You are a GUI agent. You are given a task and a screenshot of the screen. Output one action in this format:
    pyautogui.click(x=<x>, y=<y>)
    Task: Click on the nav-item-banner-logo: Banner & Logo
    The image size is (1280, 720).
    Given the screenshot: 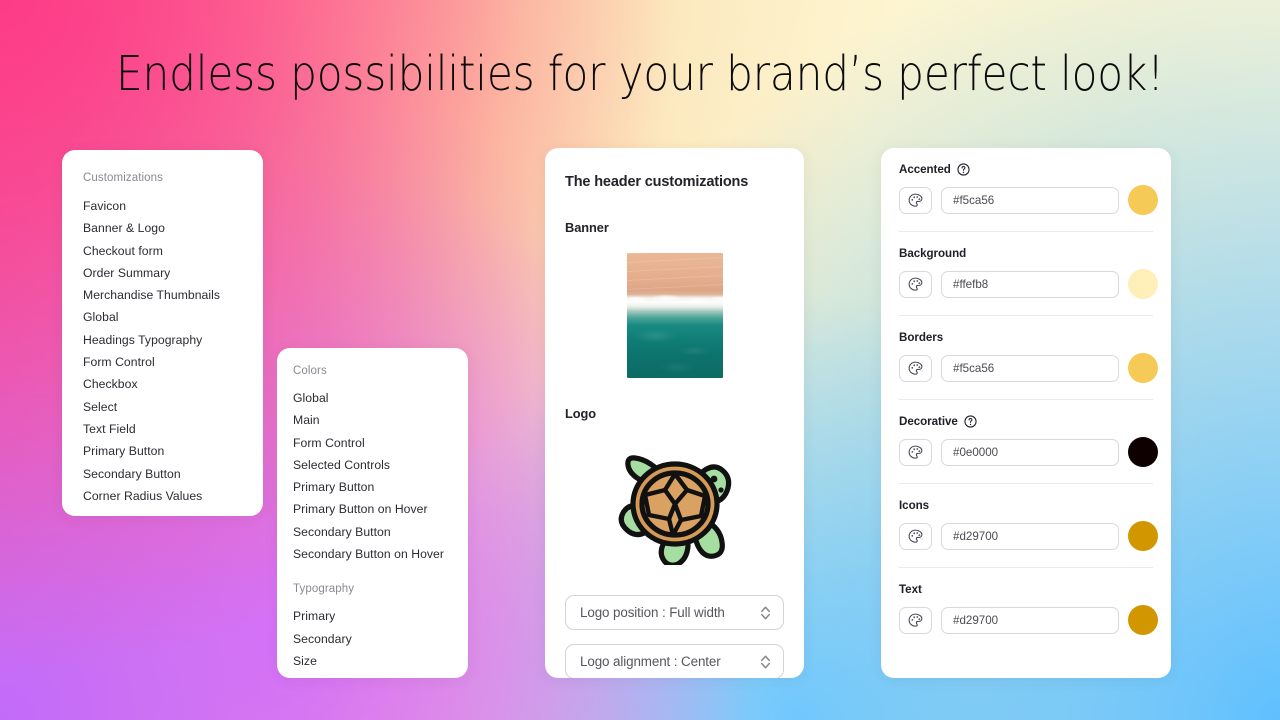 What is the action you would take?
    pyautogui.click(x=173, y=228)
    